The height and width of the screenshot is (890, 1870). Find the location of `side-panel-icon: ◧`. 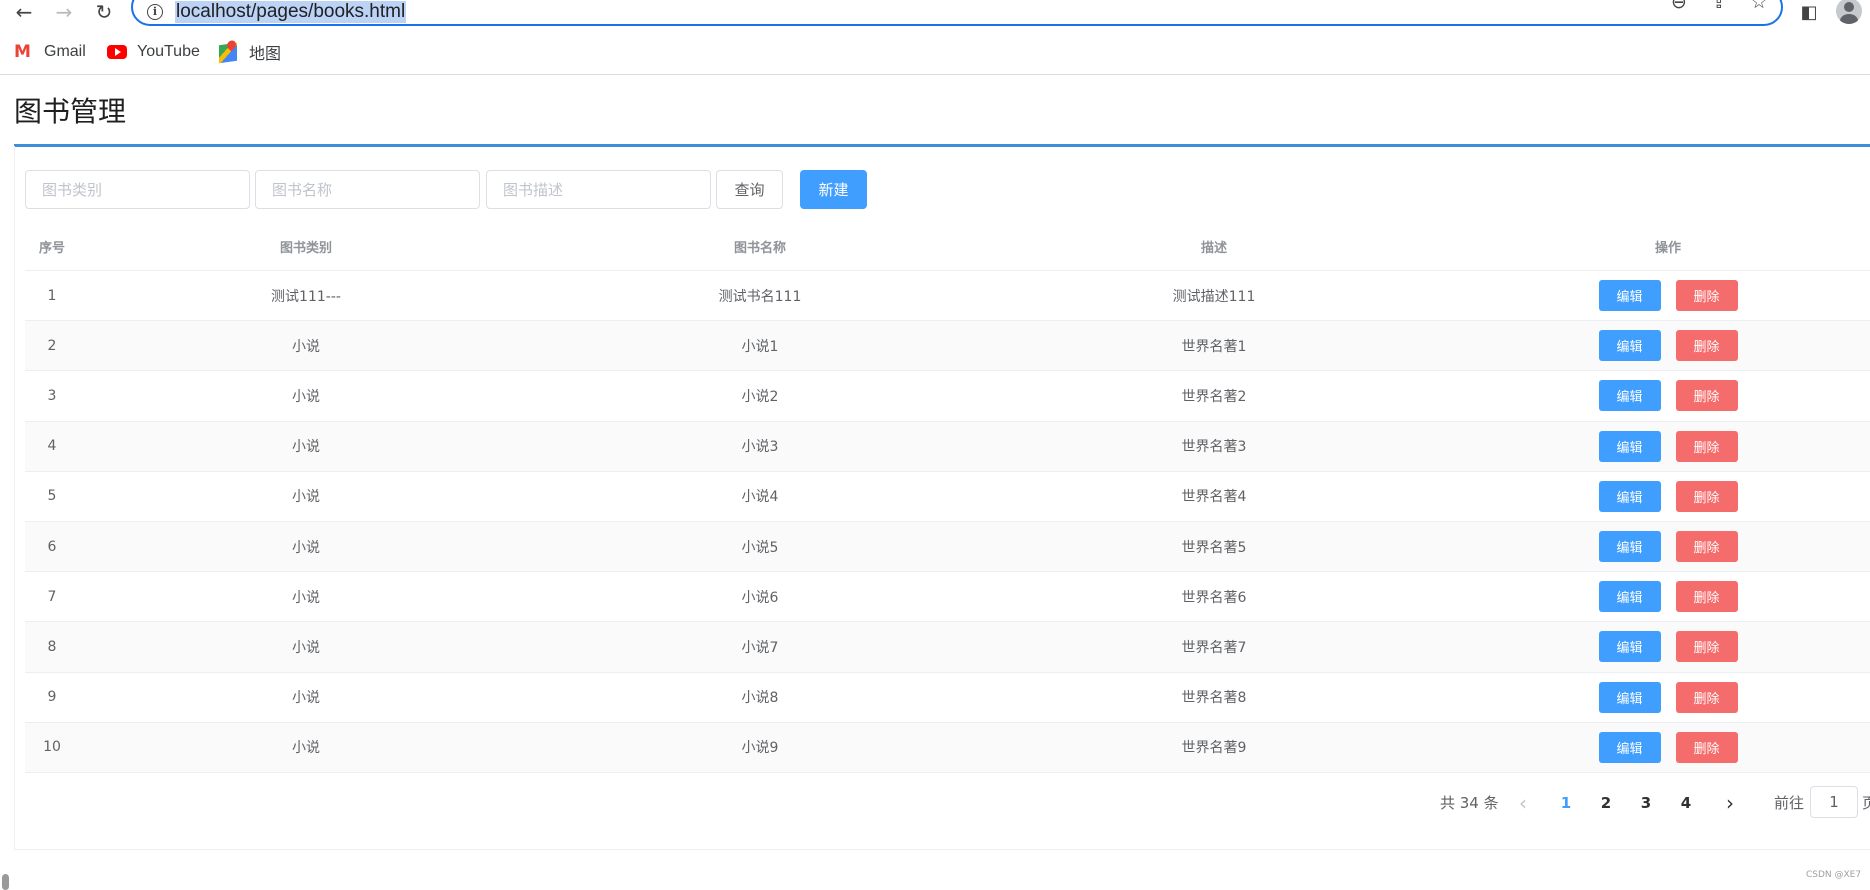

side-panel-icon: ◧ is located at coordinates (1809, 12).